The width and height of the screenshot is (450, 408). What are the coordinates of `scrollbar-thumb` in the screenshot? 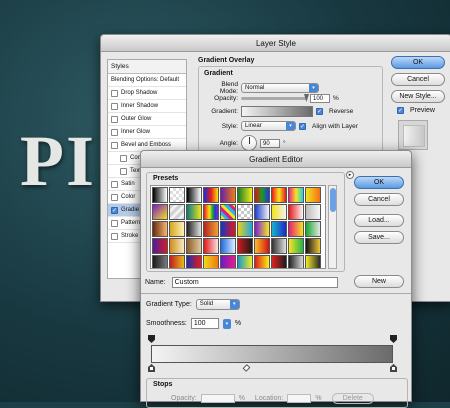 It's located at (333, 200).